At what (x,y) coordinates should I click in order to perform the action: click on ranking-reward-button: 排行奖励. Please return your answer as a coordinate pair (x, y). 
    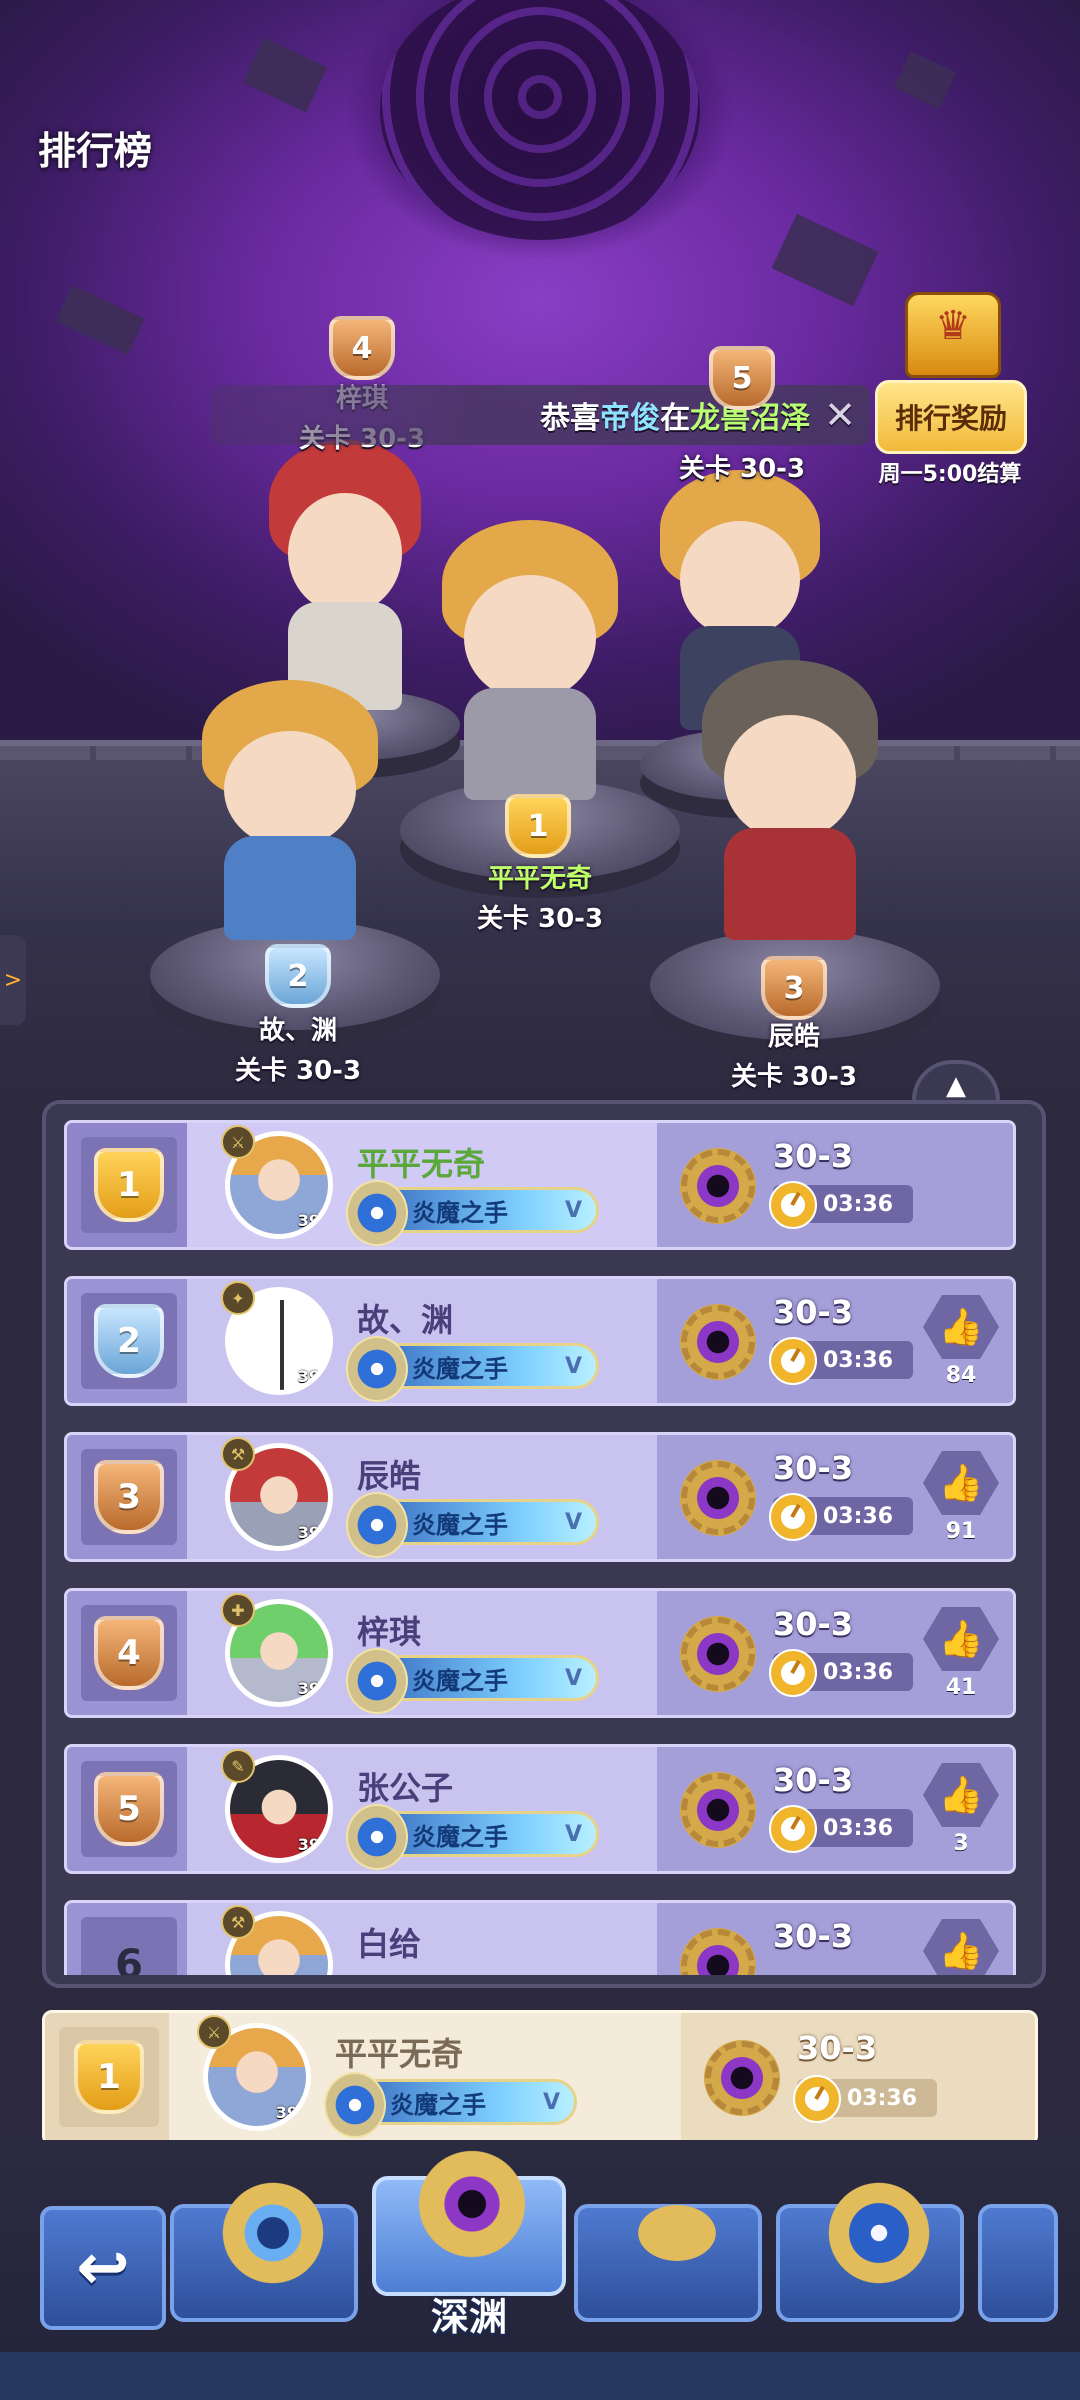
    Looking at the image, I should click on (951, 373).